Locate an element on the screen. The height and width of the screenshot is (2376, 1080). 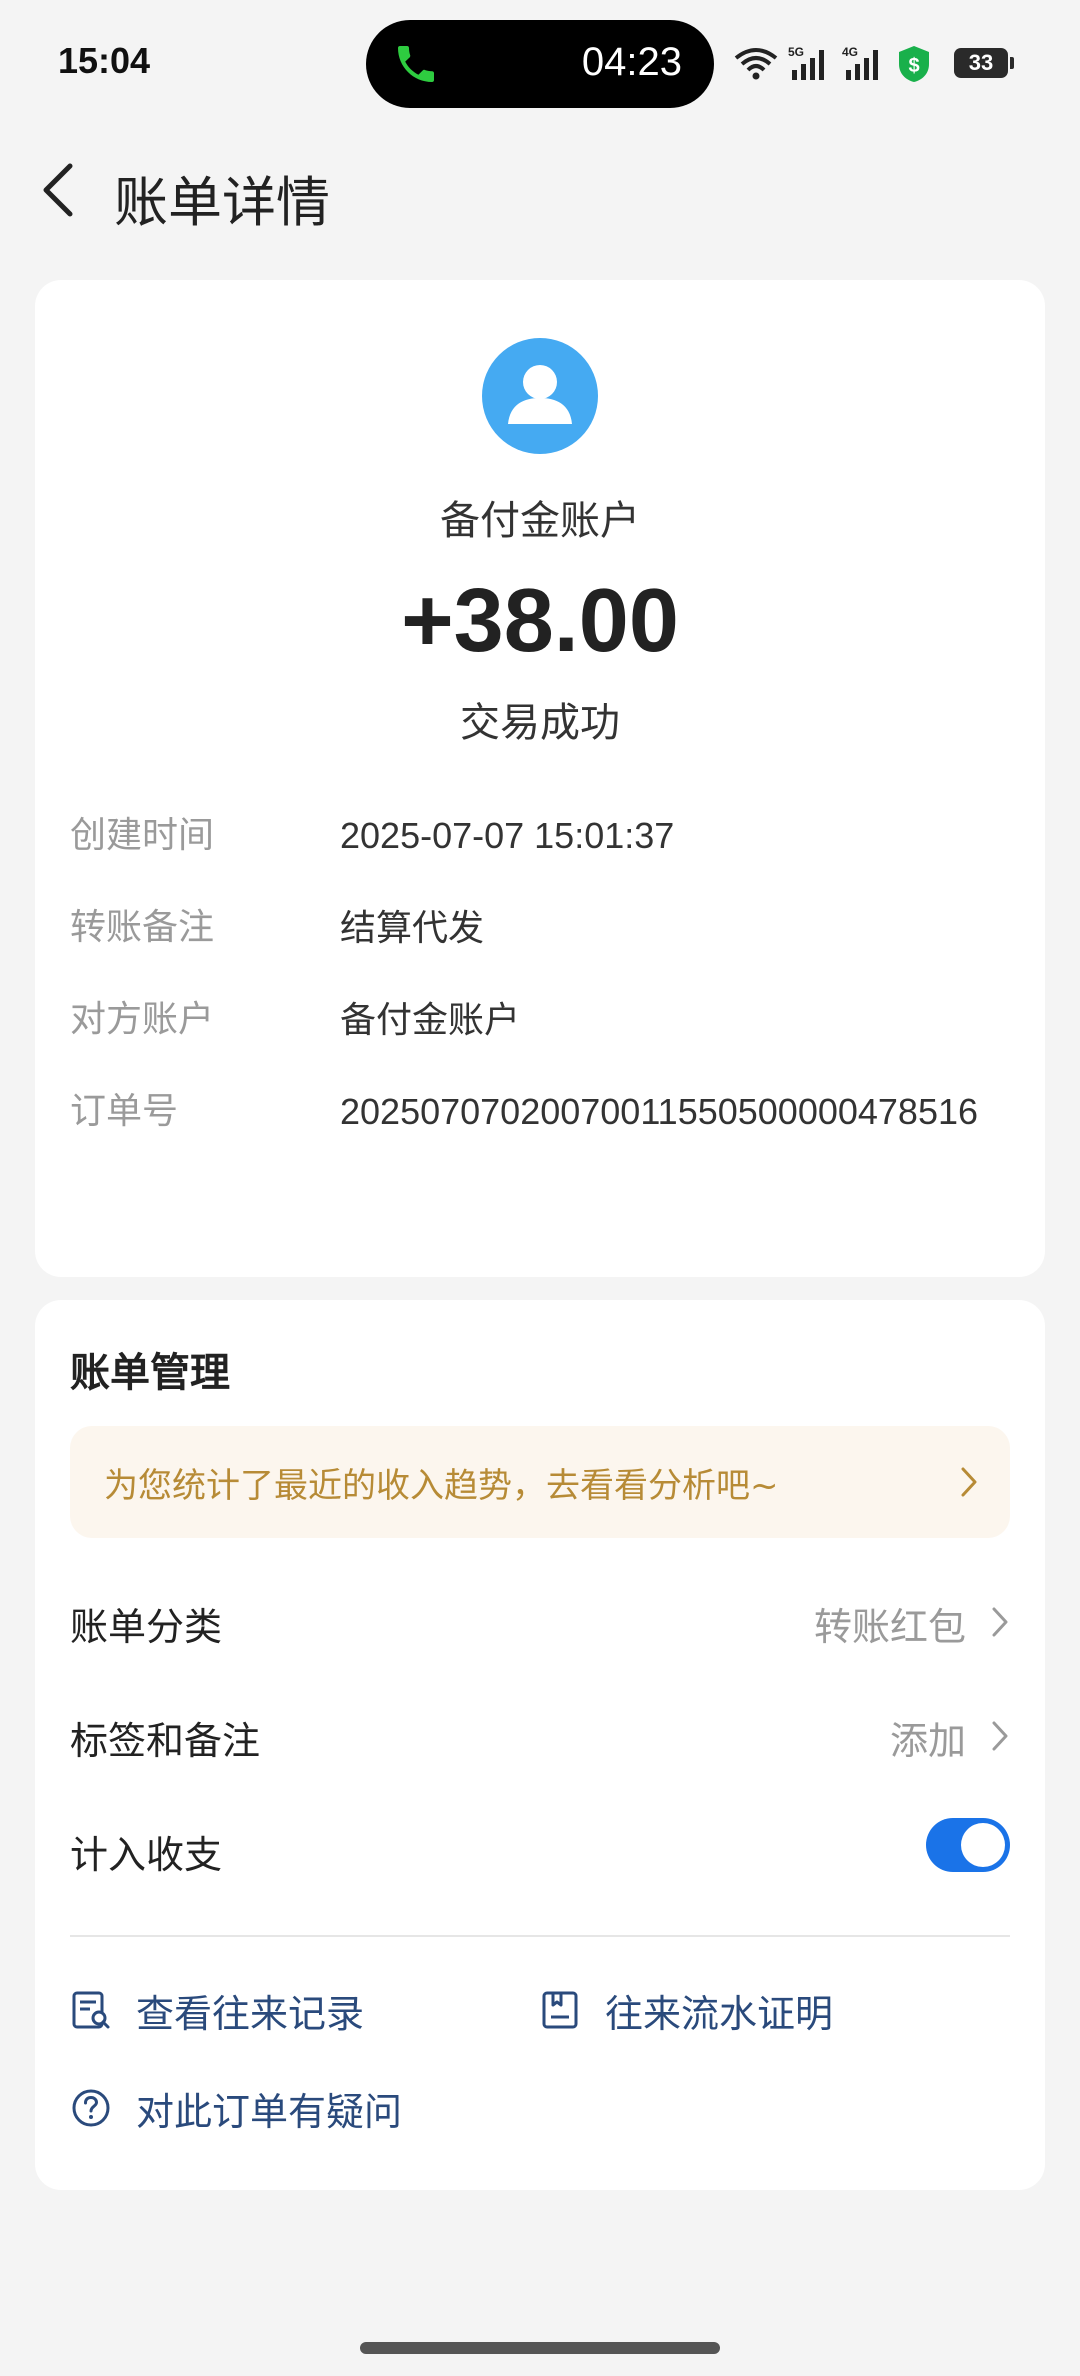
order-number-value: 20250707020070011550500000478516 is located at coordinates (710, 1112).